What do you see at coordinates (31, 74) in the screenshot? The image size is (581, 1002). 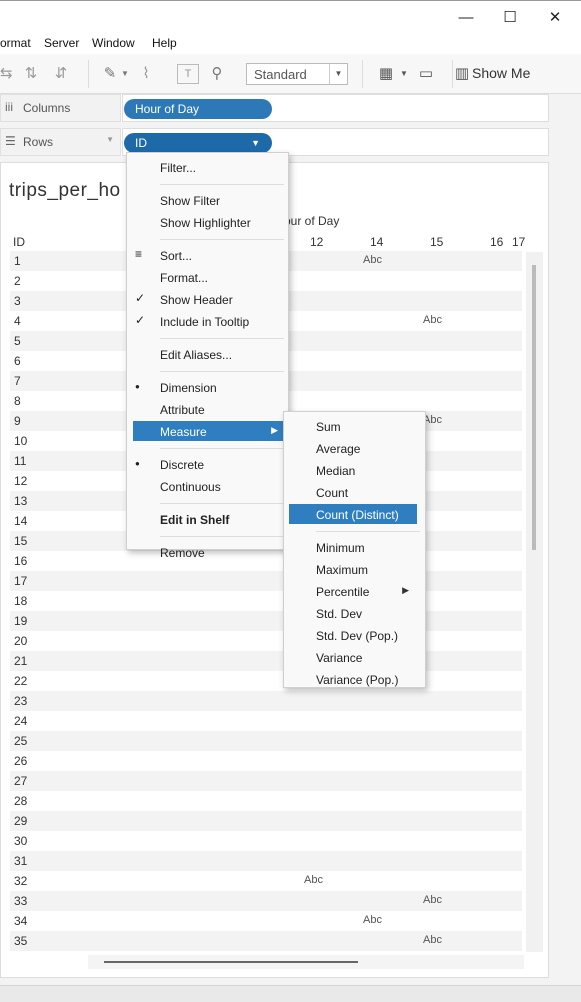 I see `sort-ascending-icon: ⇅` at bounding box center [31, 74].